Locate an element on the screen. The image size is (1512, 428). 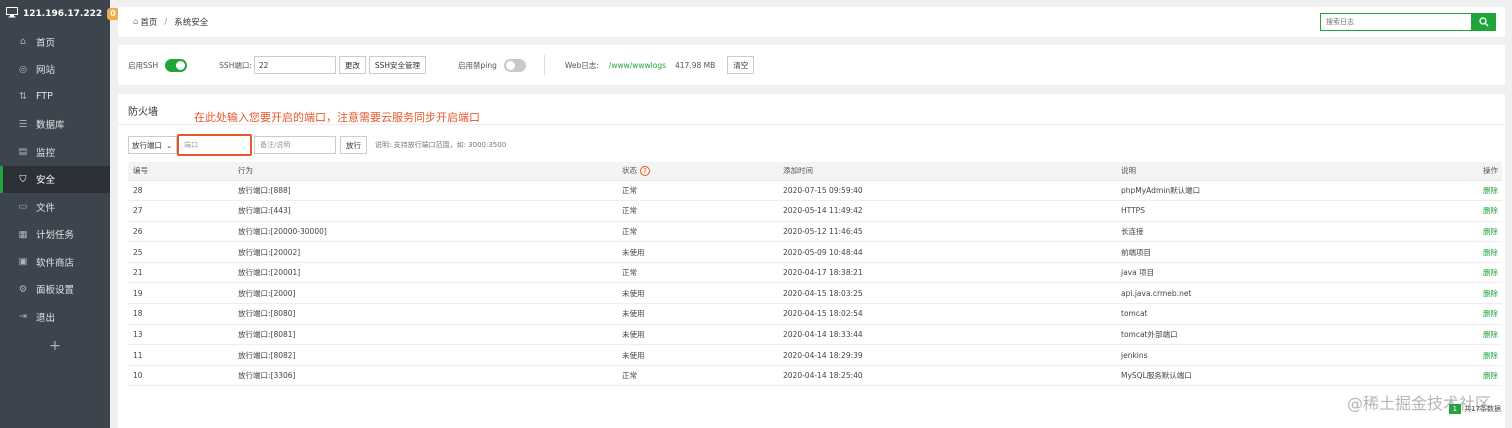
cell-action: 放行端口:[888] is located at coordinates (425, 191).